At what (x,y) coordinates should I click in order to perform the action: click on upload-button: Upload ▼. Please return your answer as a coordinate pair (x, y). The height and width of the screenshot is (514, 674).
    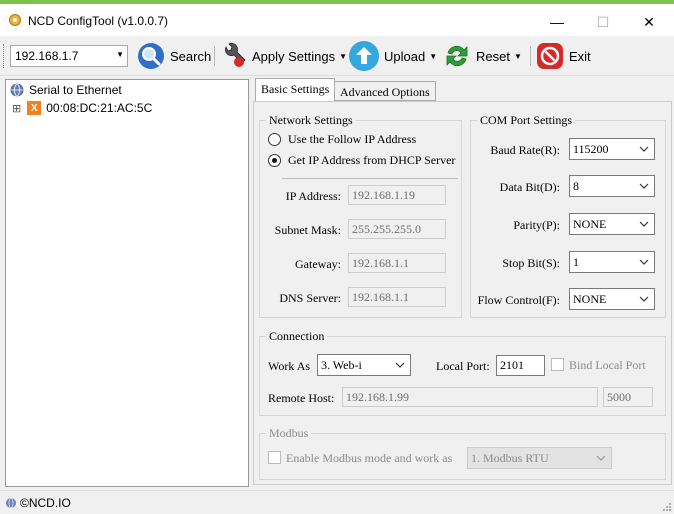
    Looking at the image, I should click on (392, 56).